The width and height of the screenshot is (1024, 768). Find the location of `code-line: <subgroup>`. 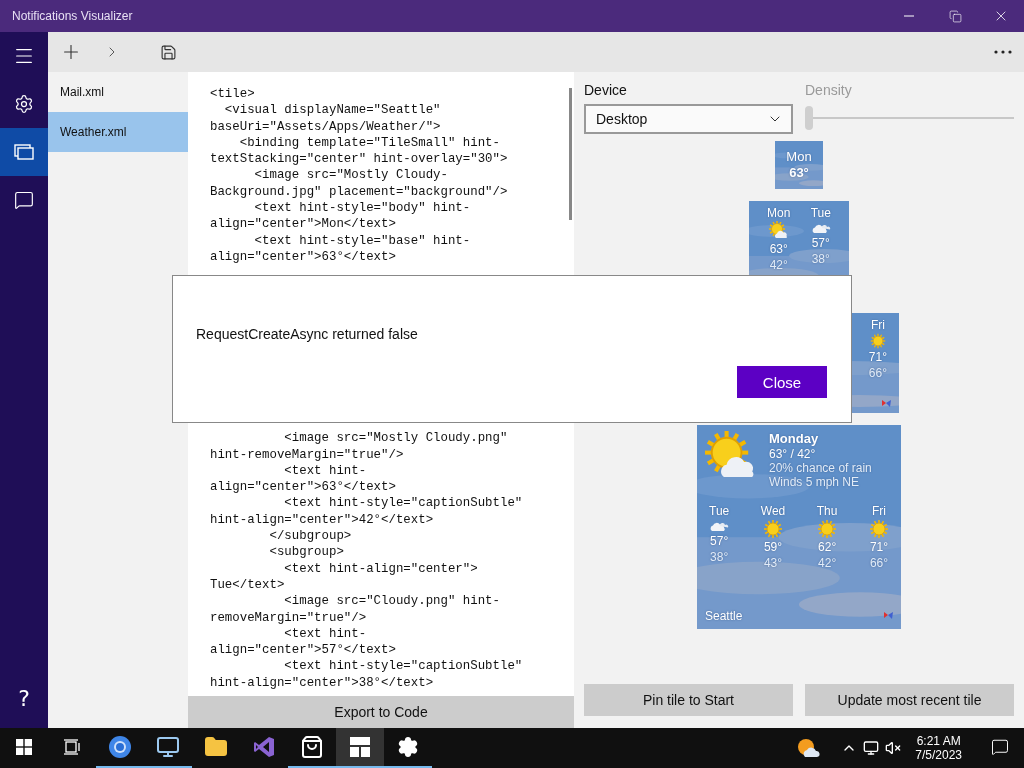

code-line: <subgroup> is located at coordinates (306, 552).